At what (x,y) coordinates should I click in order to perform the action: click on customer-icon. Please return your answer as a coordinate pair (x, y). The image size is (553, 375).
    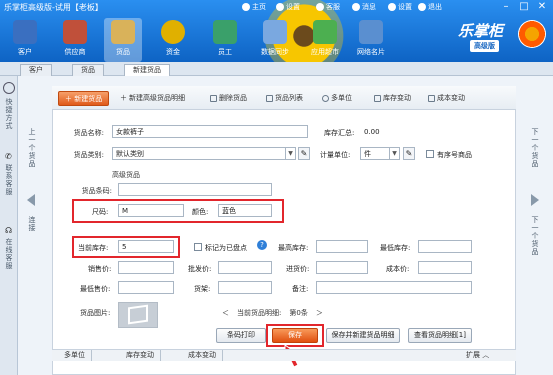
    Looking at the image, I should click on (25, 32).